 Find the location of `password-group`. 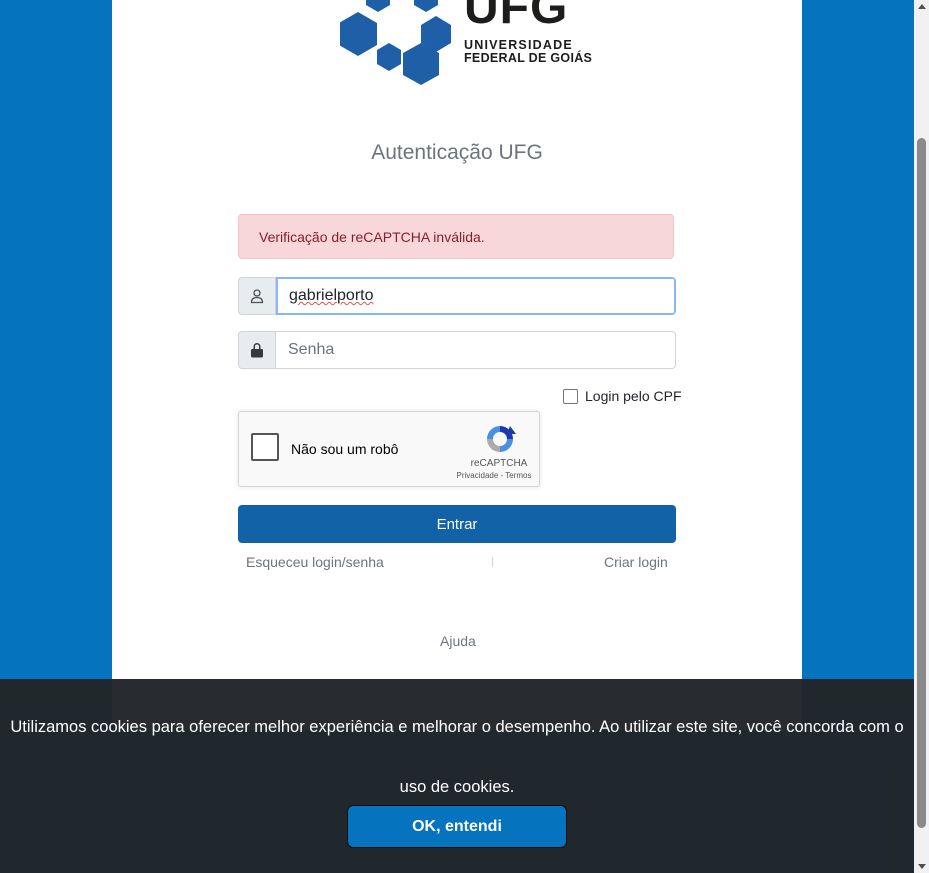

password-group is located at coordinates (457, 350).